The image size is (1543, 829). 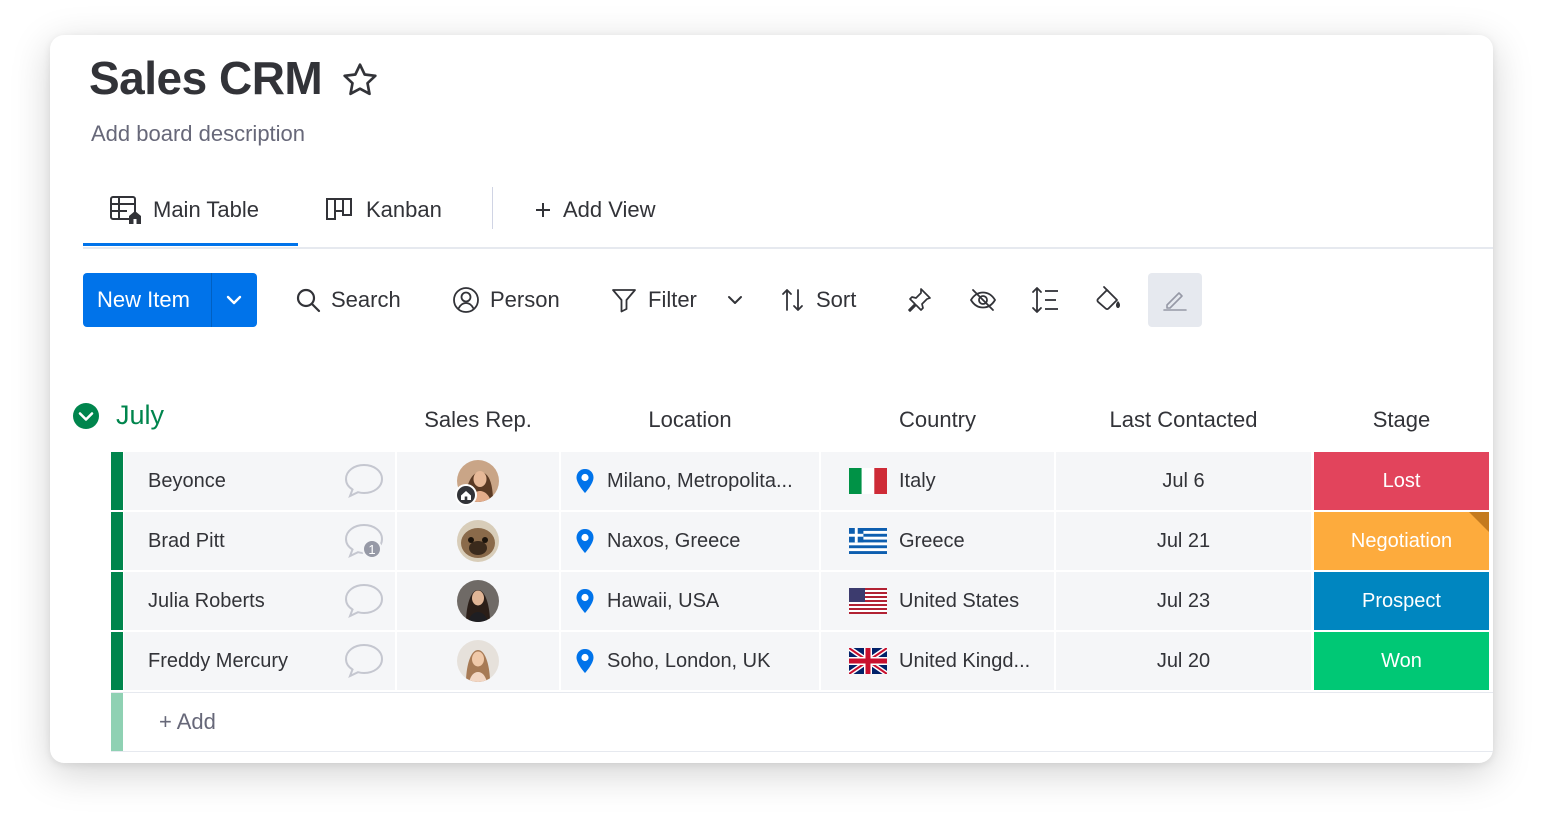 I want to click on location-cell: Hawaii, USA, so click(x=690, y=601).